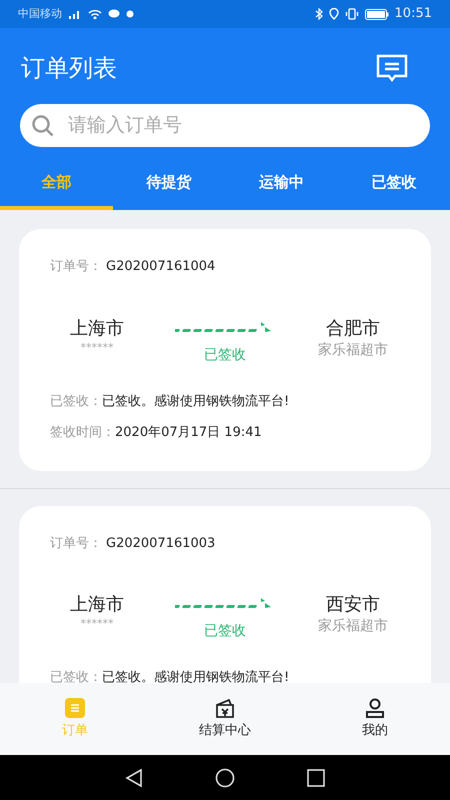  What do you see at coordinates (394, 187) in the screenshot?
I see `tab: 已签收` at bounding box center [394, 187].